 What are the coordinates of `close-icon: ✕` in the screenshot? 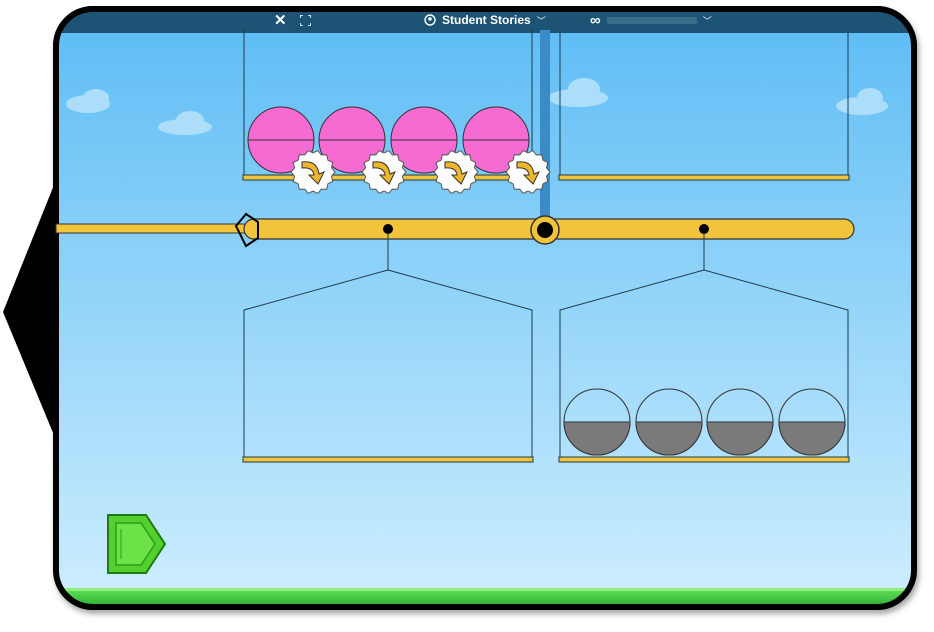 It's located at (280, 20).